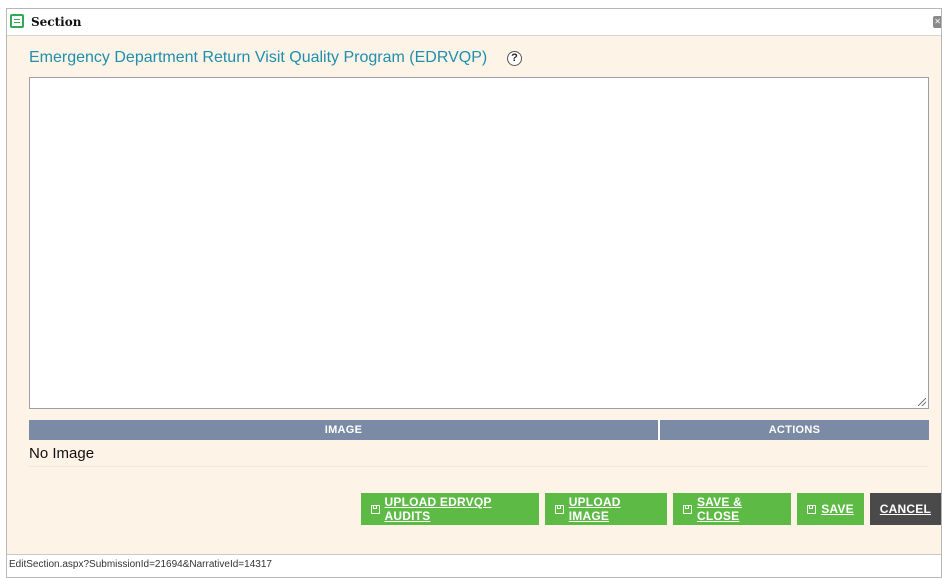 The image size is (942, 578). Describe the element at coordinates (514, 58) in the screenshot. I see `help-icon: ?` at that location.